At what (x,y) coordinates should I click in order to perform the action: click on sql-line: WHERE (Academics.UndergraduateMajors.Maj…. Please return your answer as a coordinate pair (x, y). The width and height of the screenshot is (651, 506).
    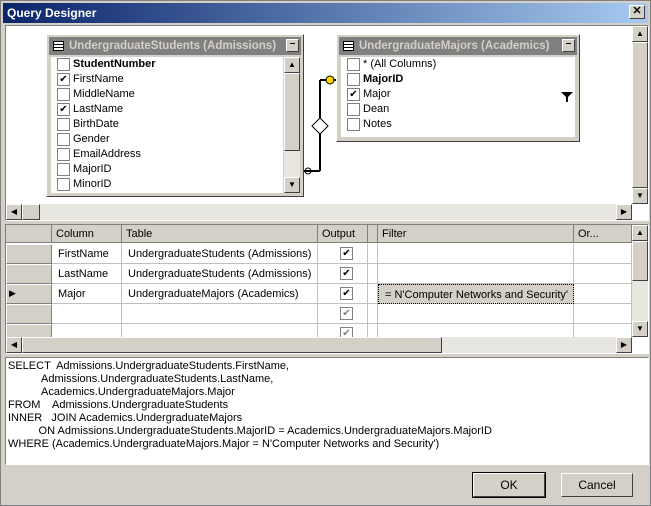
    Looking at the image, I should click on (224, 444).